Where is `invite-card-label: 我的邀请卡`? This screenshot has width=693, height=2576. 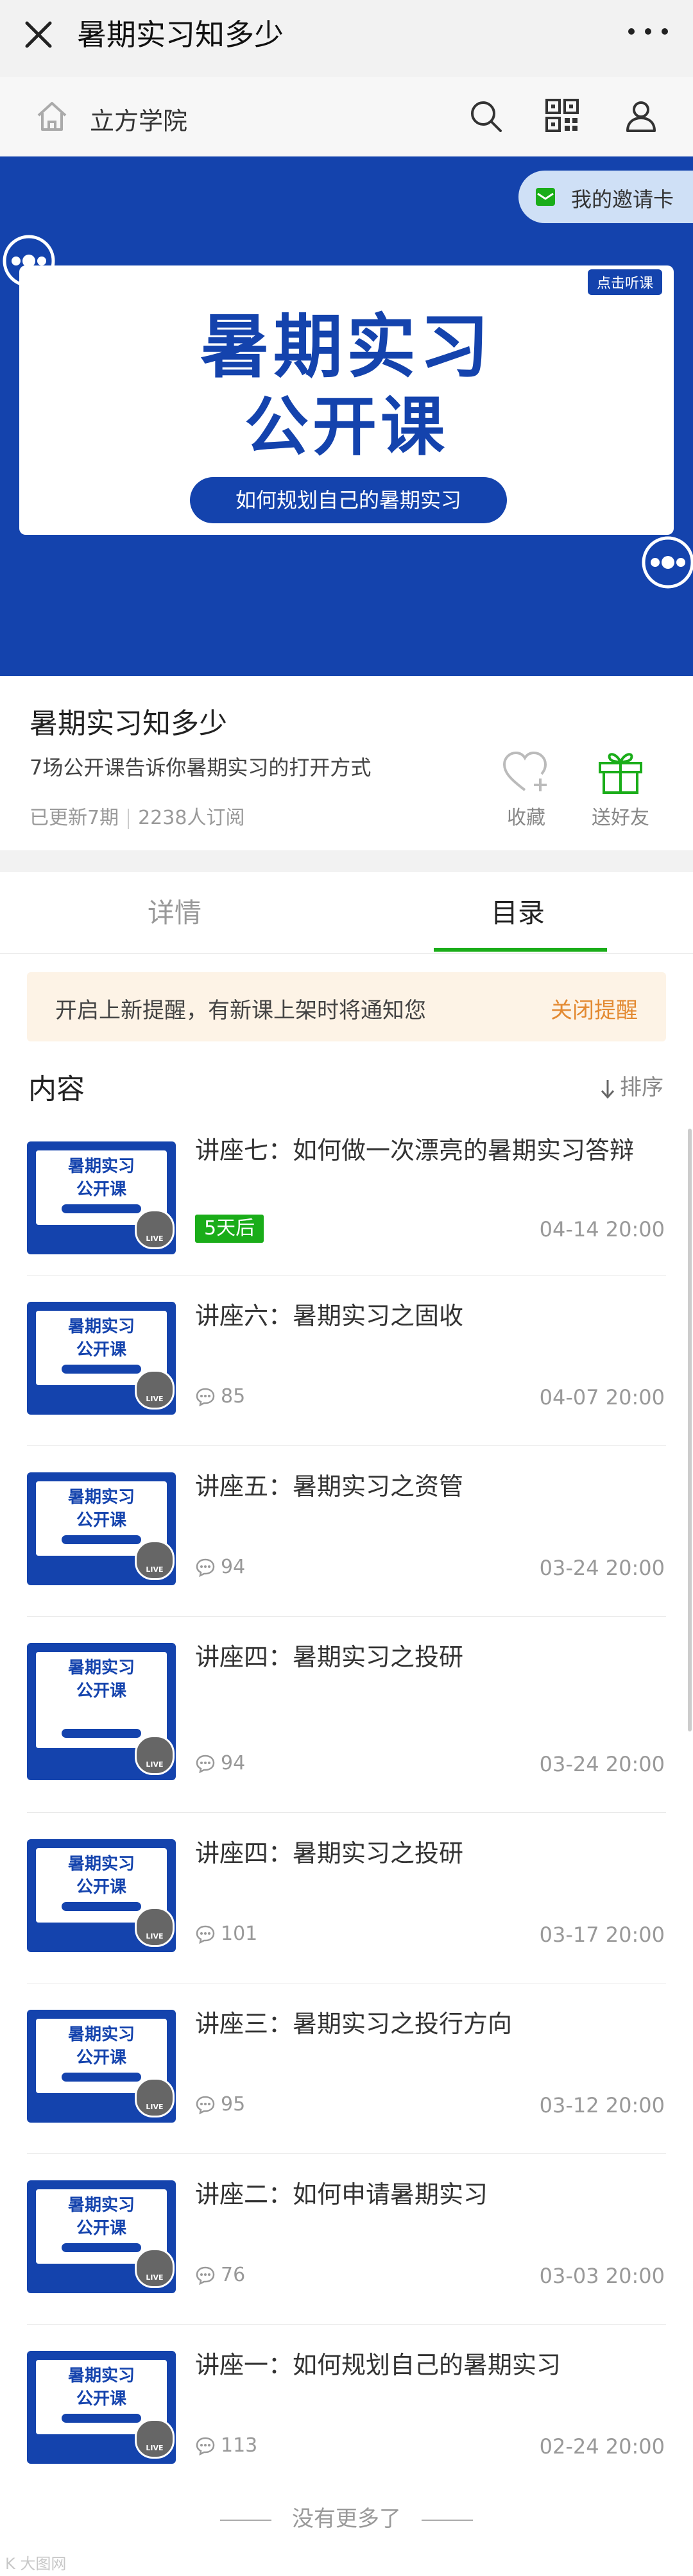
invite-card-label: 我的邀请卡 is located at coordinates (623, 199).